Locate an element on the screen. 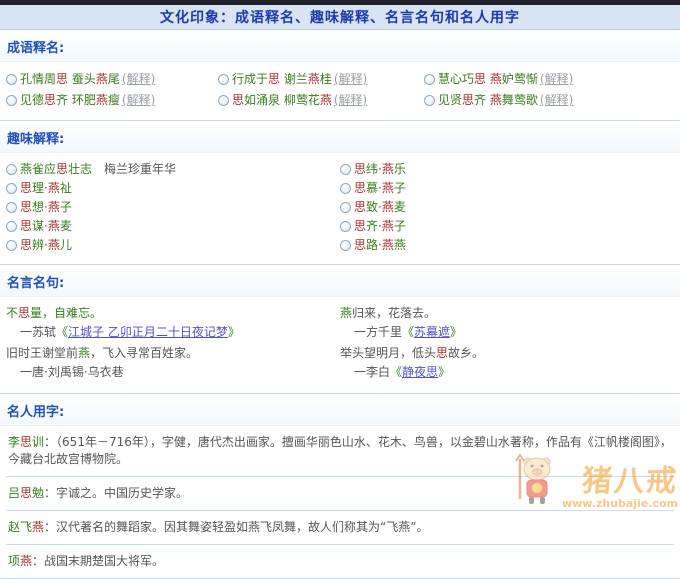 The image size is (680, 579). text-segment: ：字诚之。中国历史学家。 is located at coordinates (116, 493).